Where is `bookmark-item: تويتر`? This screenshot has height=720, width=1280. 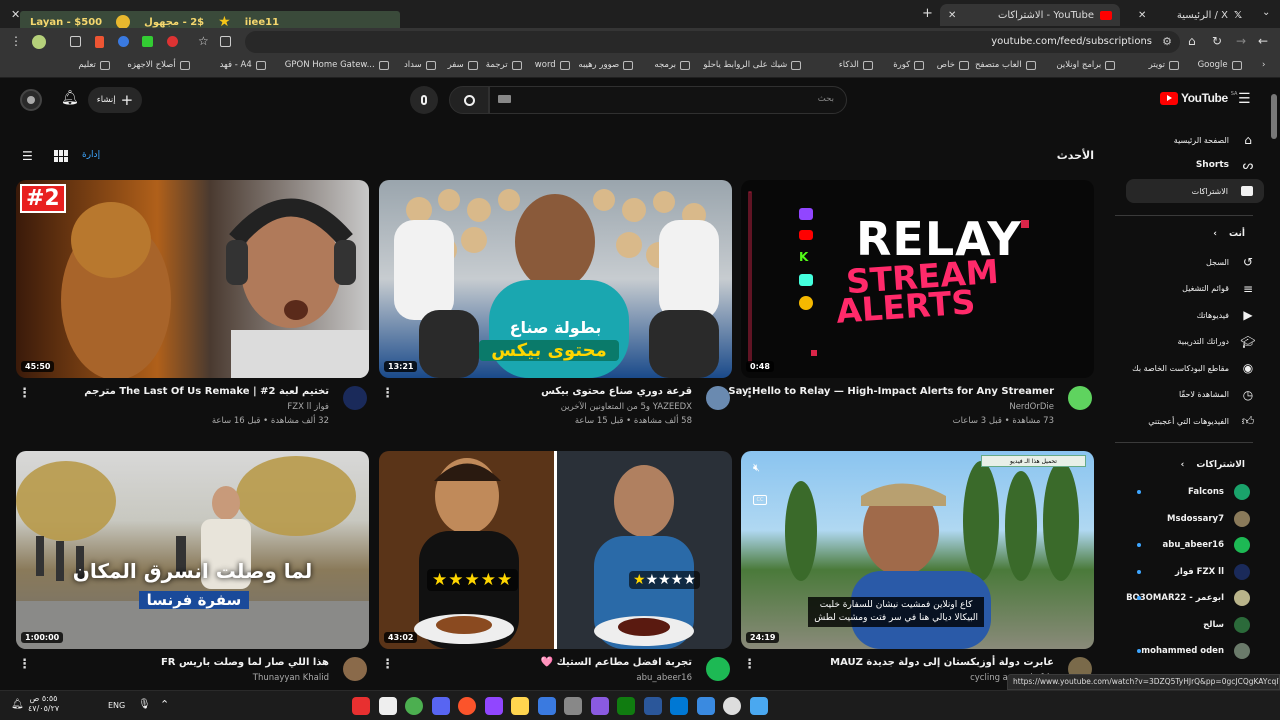 bookmark-item: تويتر is located at coordinates (1164, 65).